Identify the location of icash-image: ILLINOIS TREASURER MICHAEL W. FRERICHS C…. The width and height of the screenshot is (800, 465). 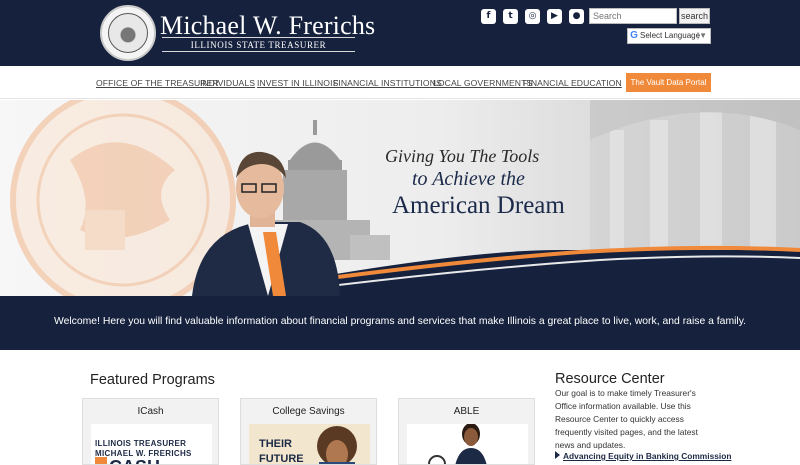
(151, 444).